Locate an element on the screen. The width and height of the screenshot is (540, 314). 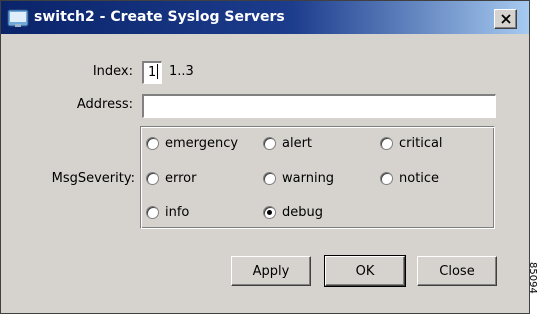
radio-circle-selected-icon is located at coordinates (269, 212).